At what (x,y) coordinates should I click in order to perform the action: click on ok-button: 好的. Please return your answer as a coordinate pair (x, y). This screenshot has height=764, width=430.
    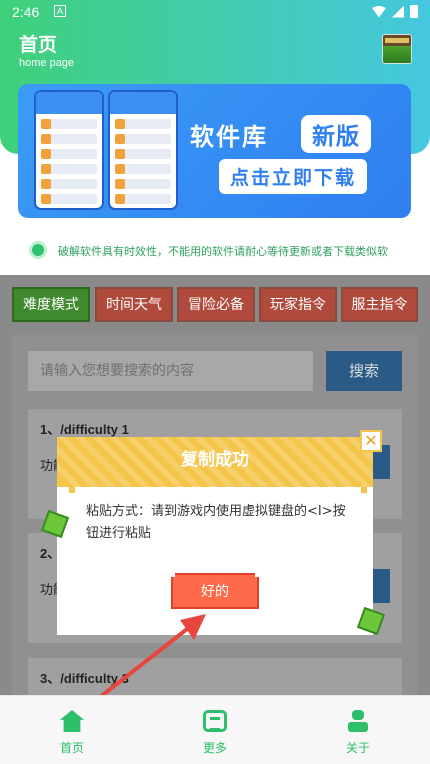
    Looking at the image, I should click on (215, 591).